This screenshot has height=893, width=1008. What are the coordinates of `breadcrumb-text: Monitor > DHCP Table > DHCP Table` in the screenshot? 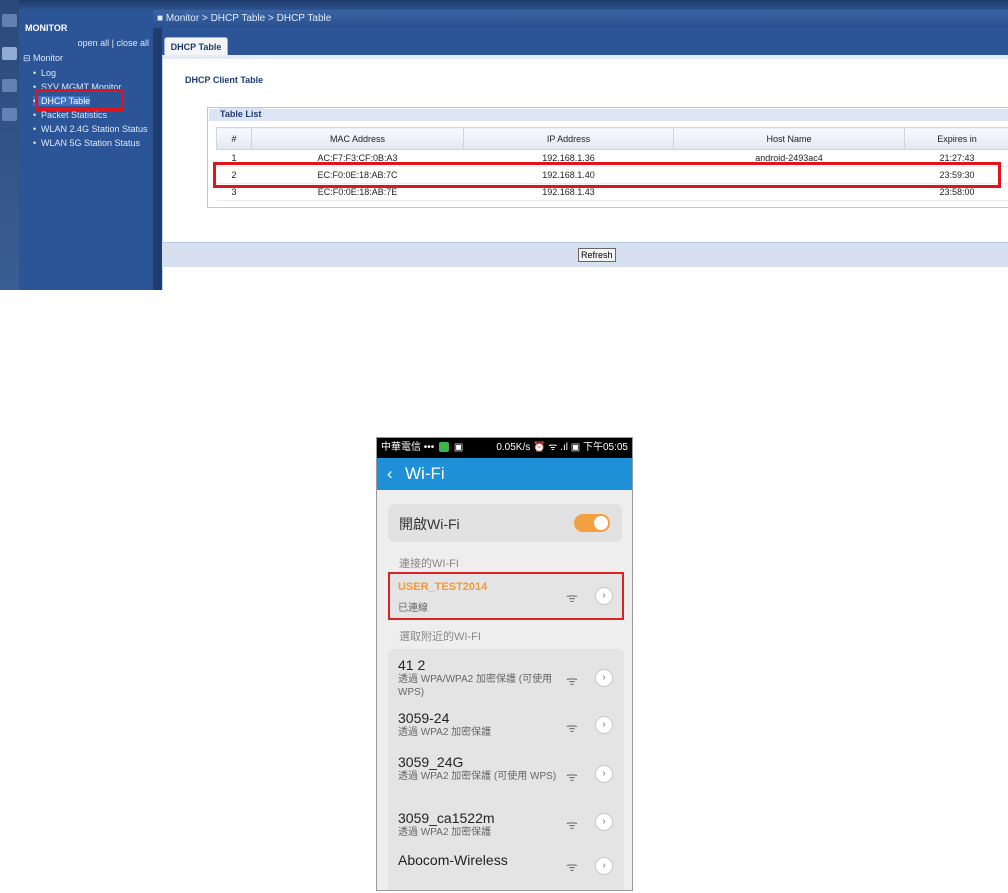 It's located at (248, 18).